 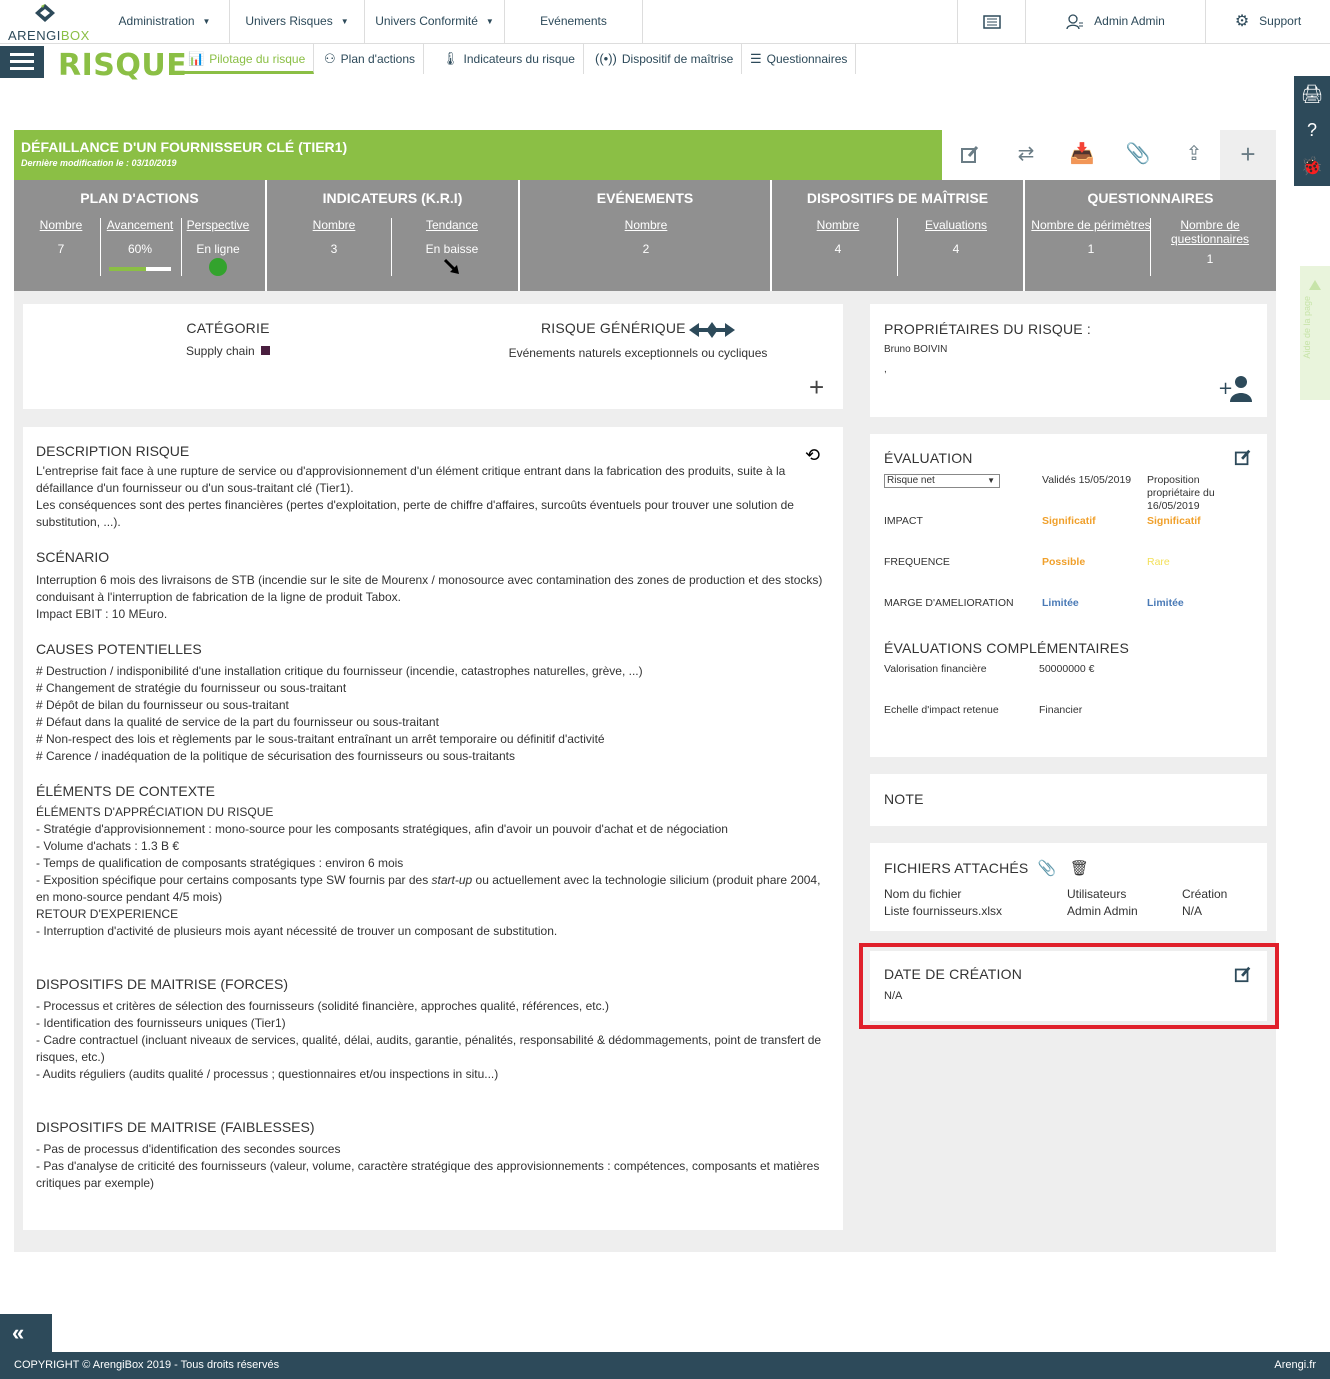 What do you see at coordinates (1150, 198) in the screenshot?
I see `kpi-questionnaires-title: QUESTIONNAIRES` at bounding box center [1150, 198].